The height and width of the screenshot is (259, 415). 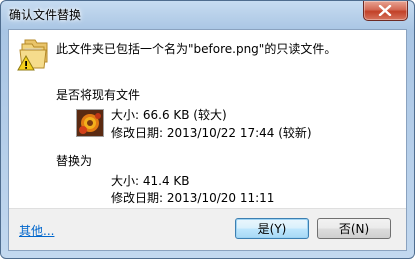 I want to click on window-title: 确认文件替换, so click(x=45, y=15).